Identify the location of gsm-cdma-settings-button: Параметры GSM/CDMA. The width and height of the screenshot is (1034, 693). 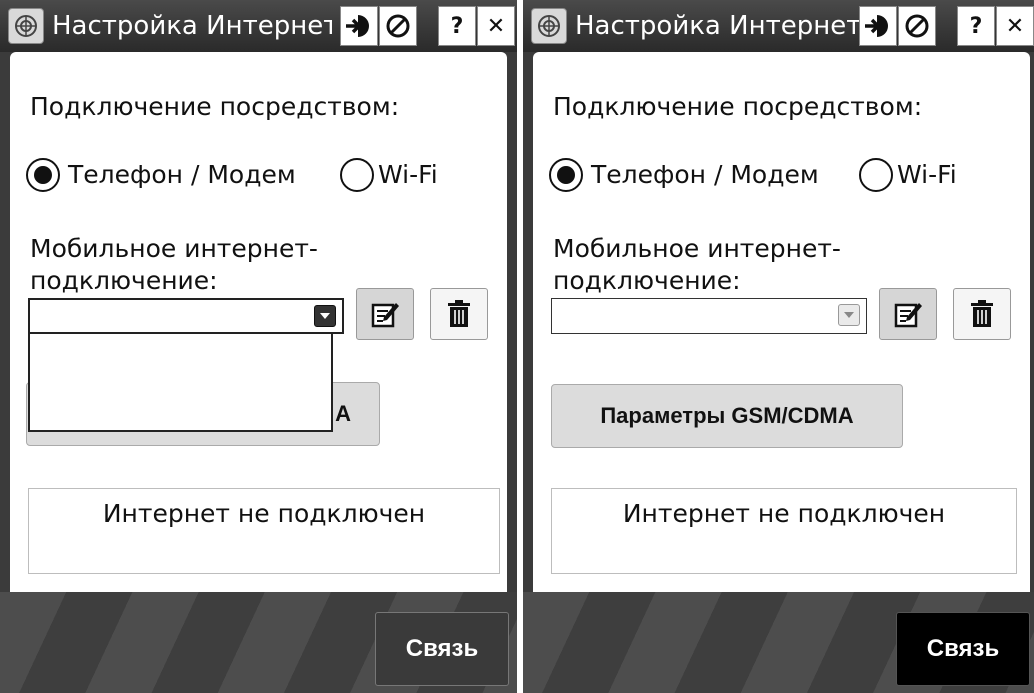
(727, 416).